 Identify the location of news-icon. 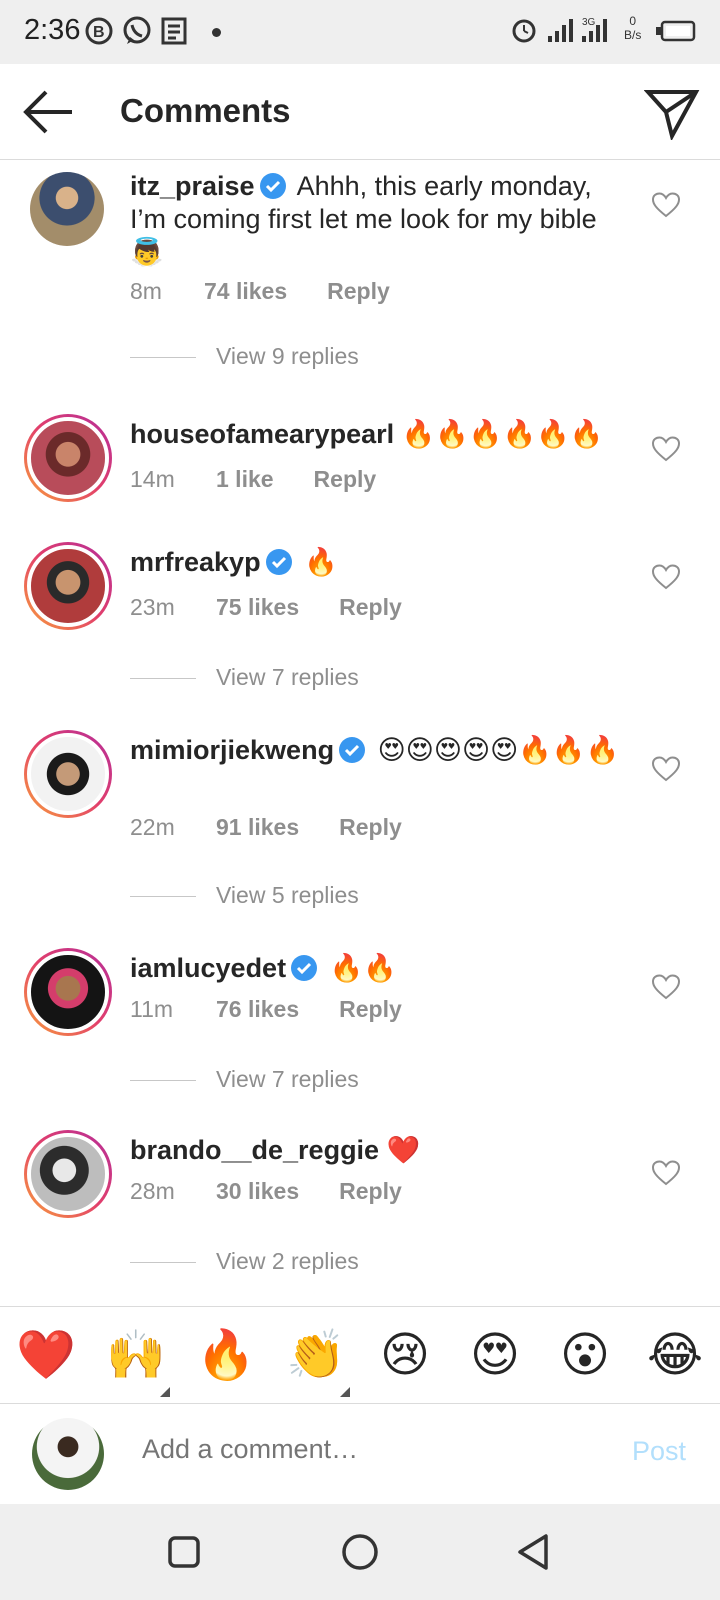
(174, 31).